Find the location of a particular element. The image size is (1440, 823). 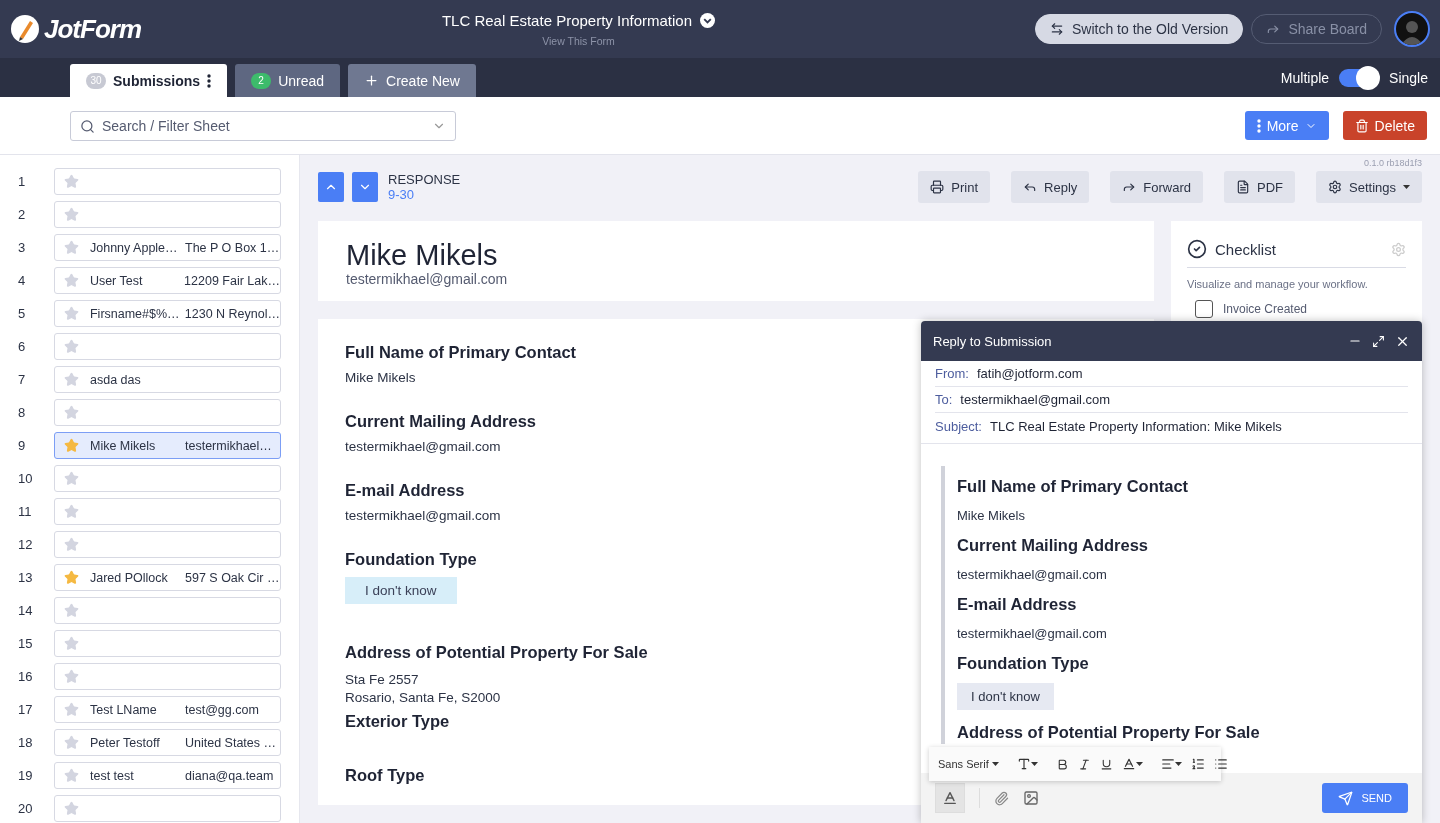

text-size-button is located at coordinates (1027, 764).